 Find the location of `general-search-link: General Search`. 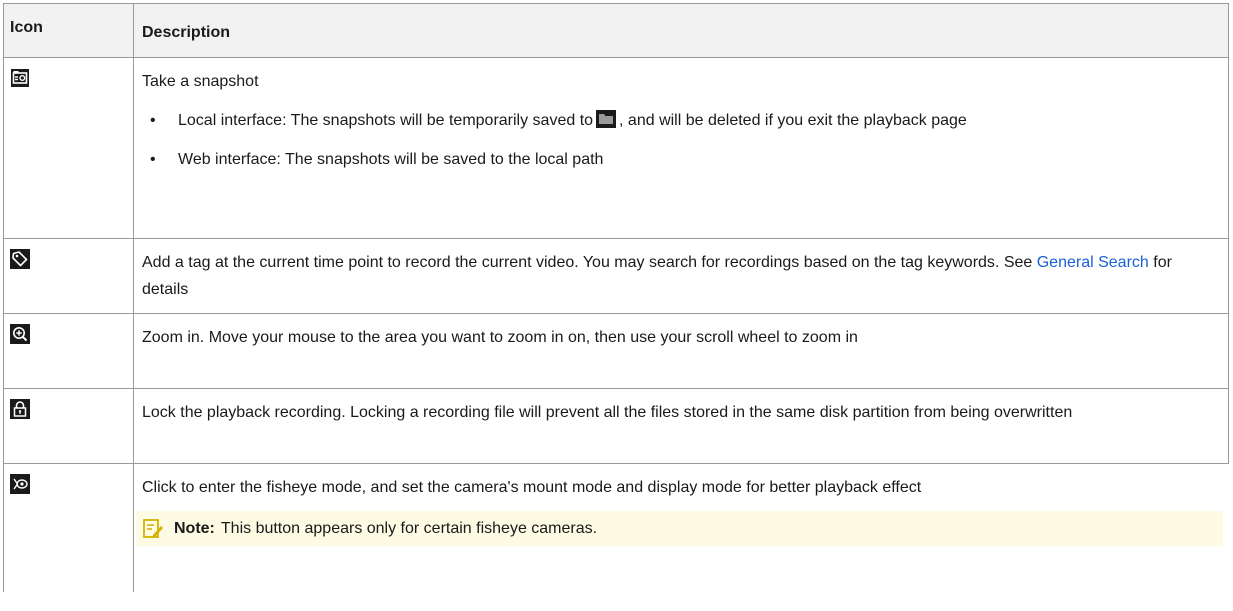

general-search-link: General Search is located at coordinates (1093, 262).